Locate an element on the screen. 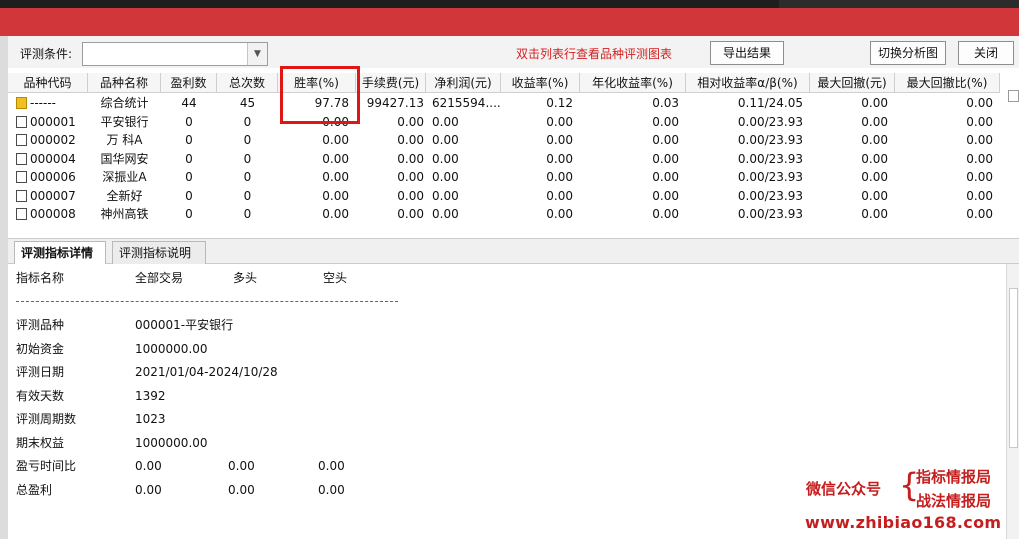 This screenshot has height=539, width=1019. column-header-name: 品种名称 is located at coordinates (124, 82).